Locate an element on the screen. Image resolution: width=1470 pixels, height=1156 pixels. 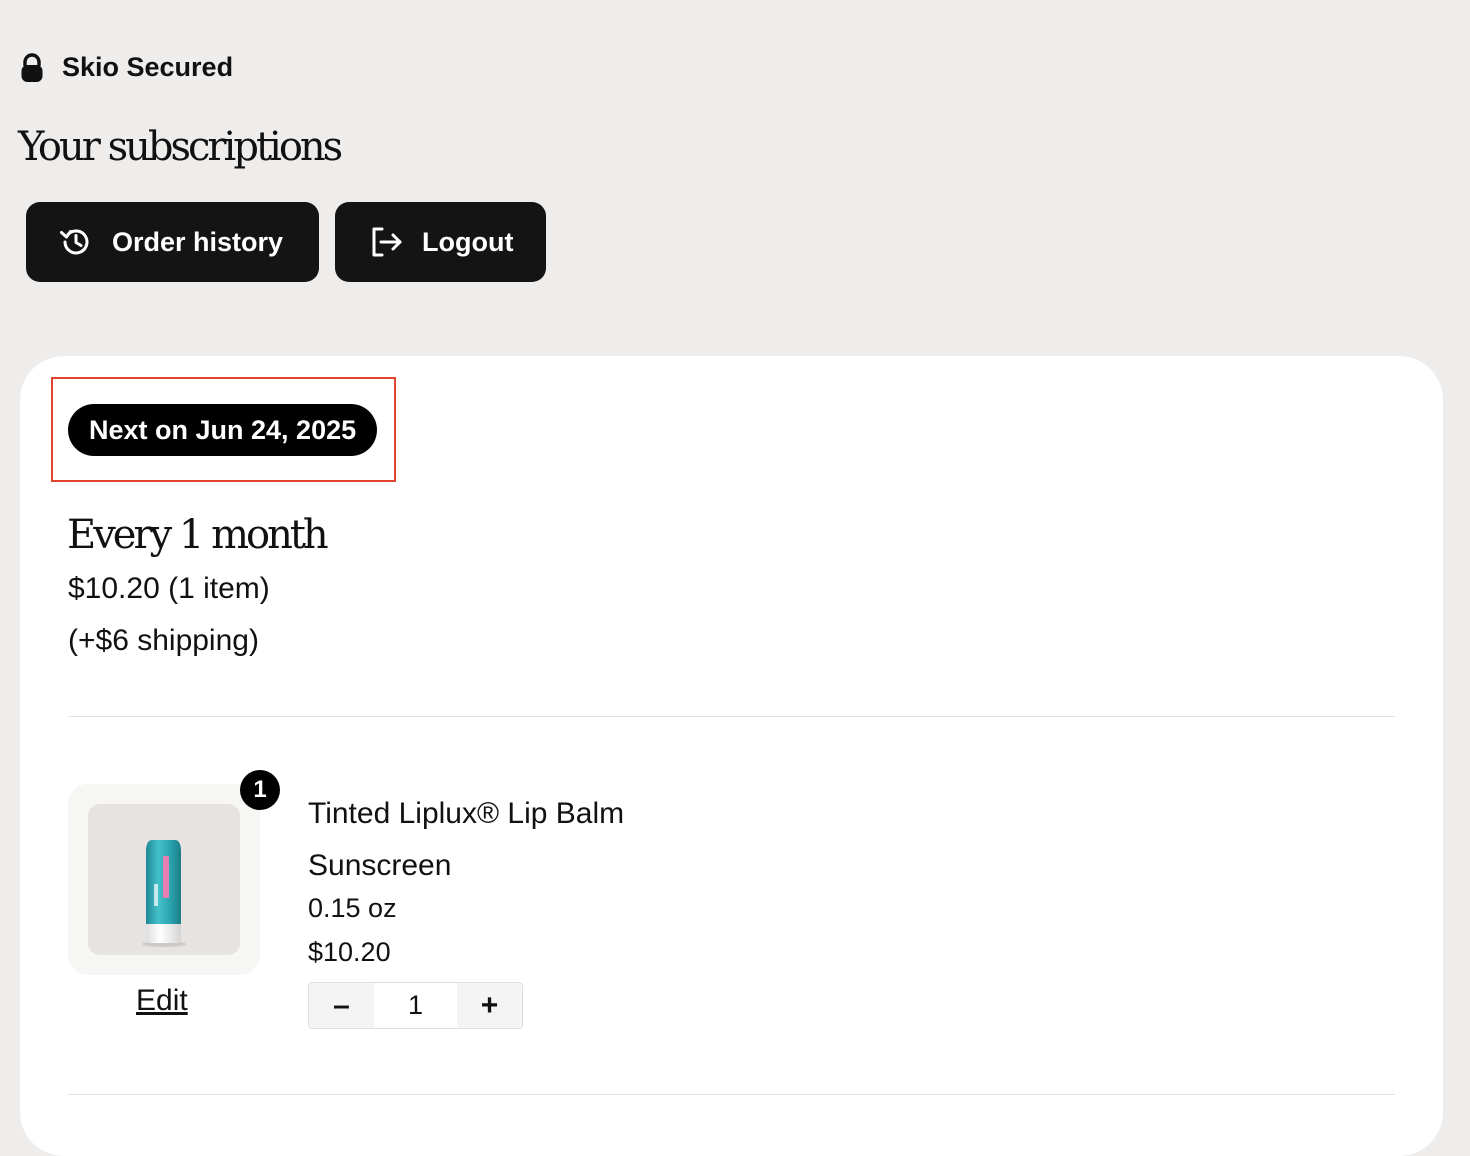
next-order-badge: Next on Jun 24, 2025 is located at coordinates (223, 430).